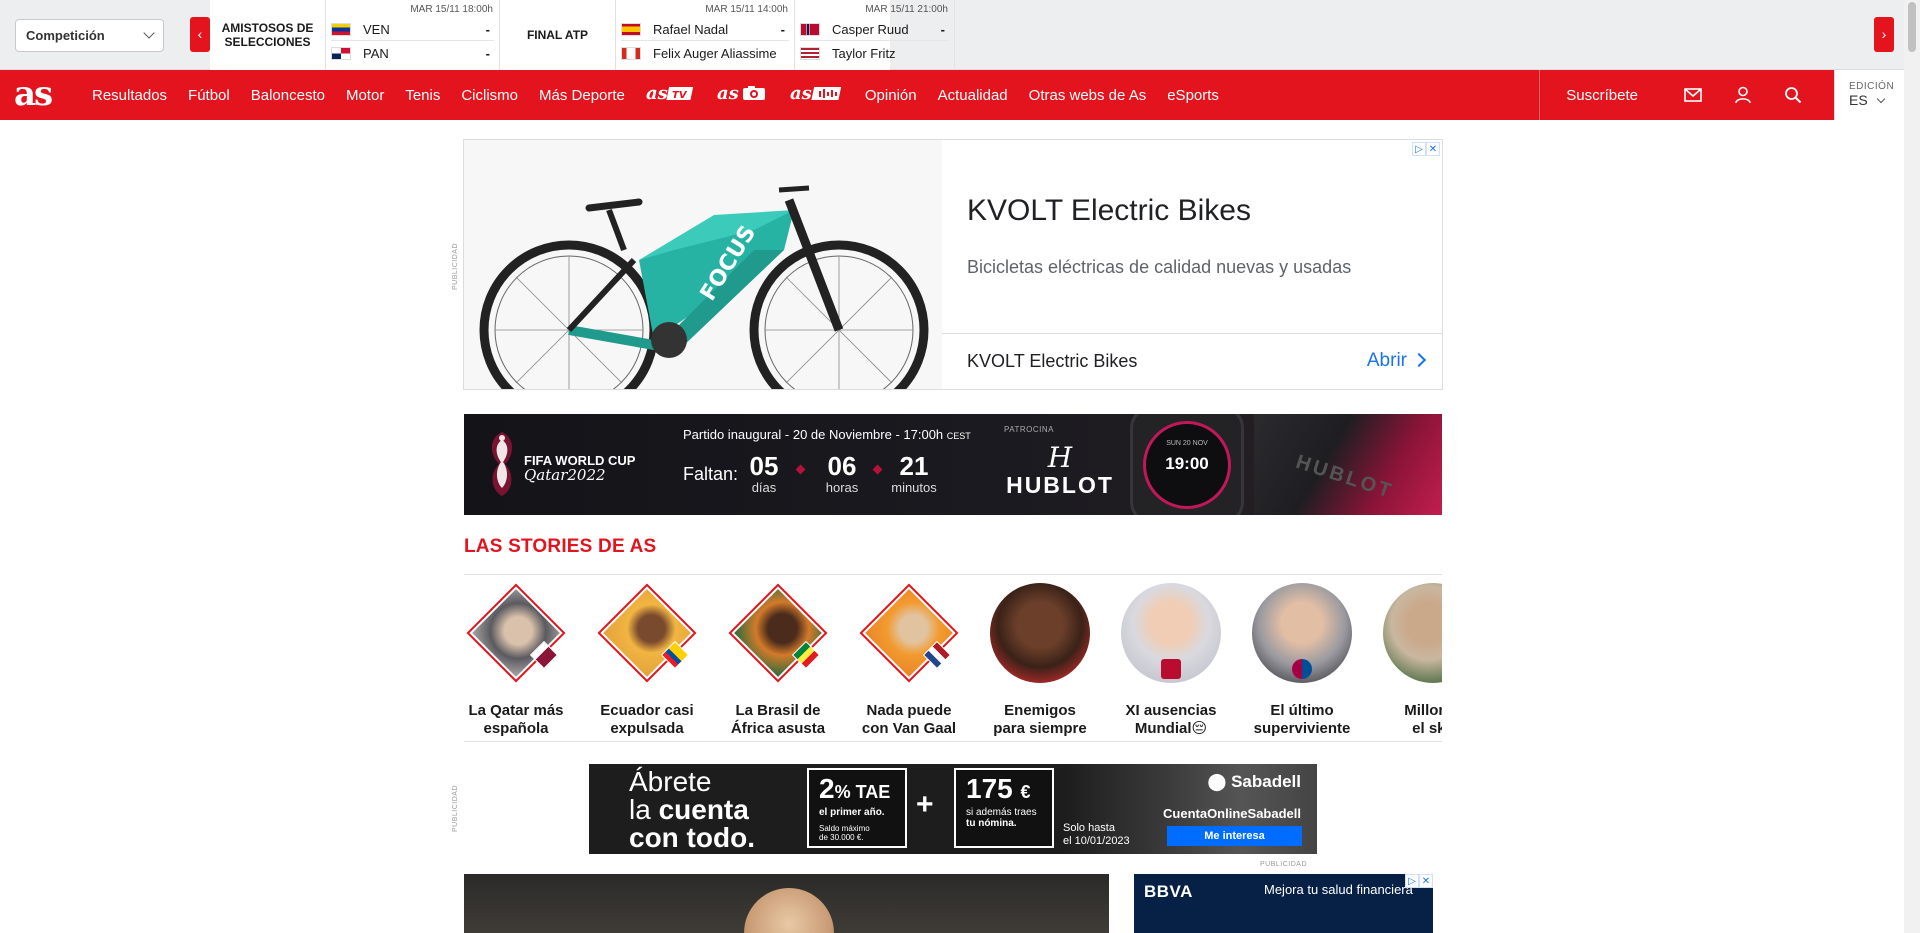 This screenshot has height=933, width=1920. What do you see at coordinates (365, 95) in the screenshot?
I see `nav-item-motor: Motor` at bounding box center [365, 95].